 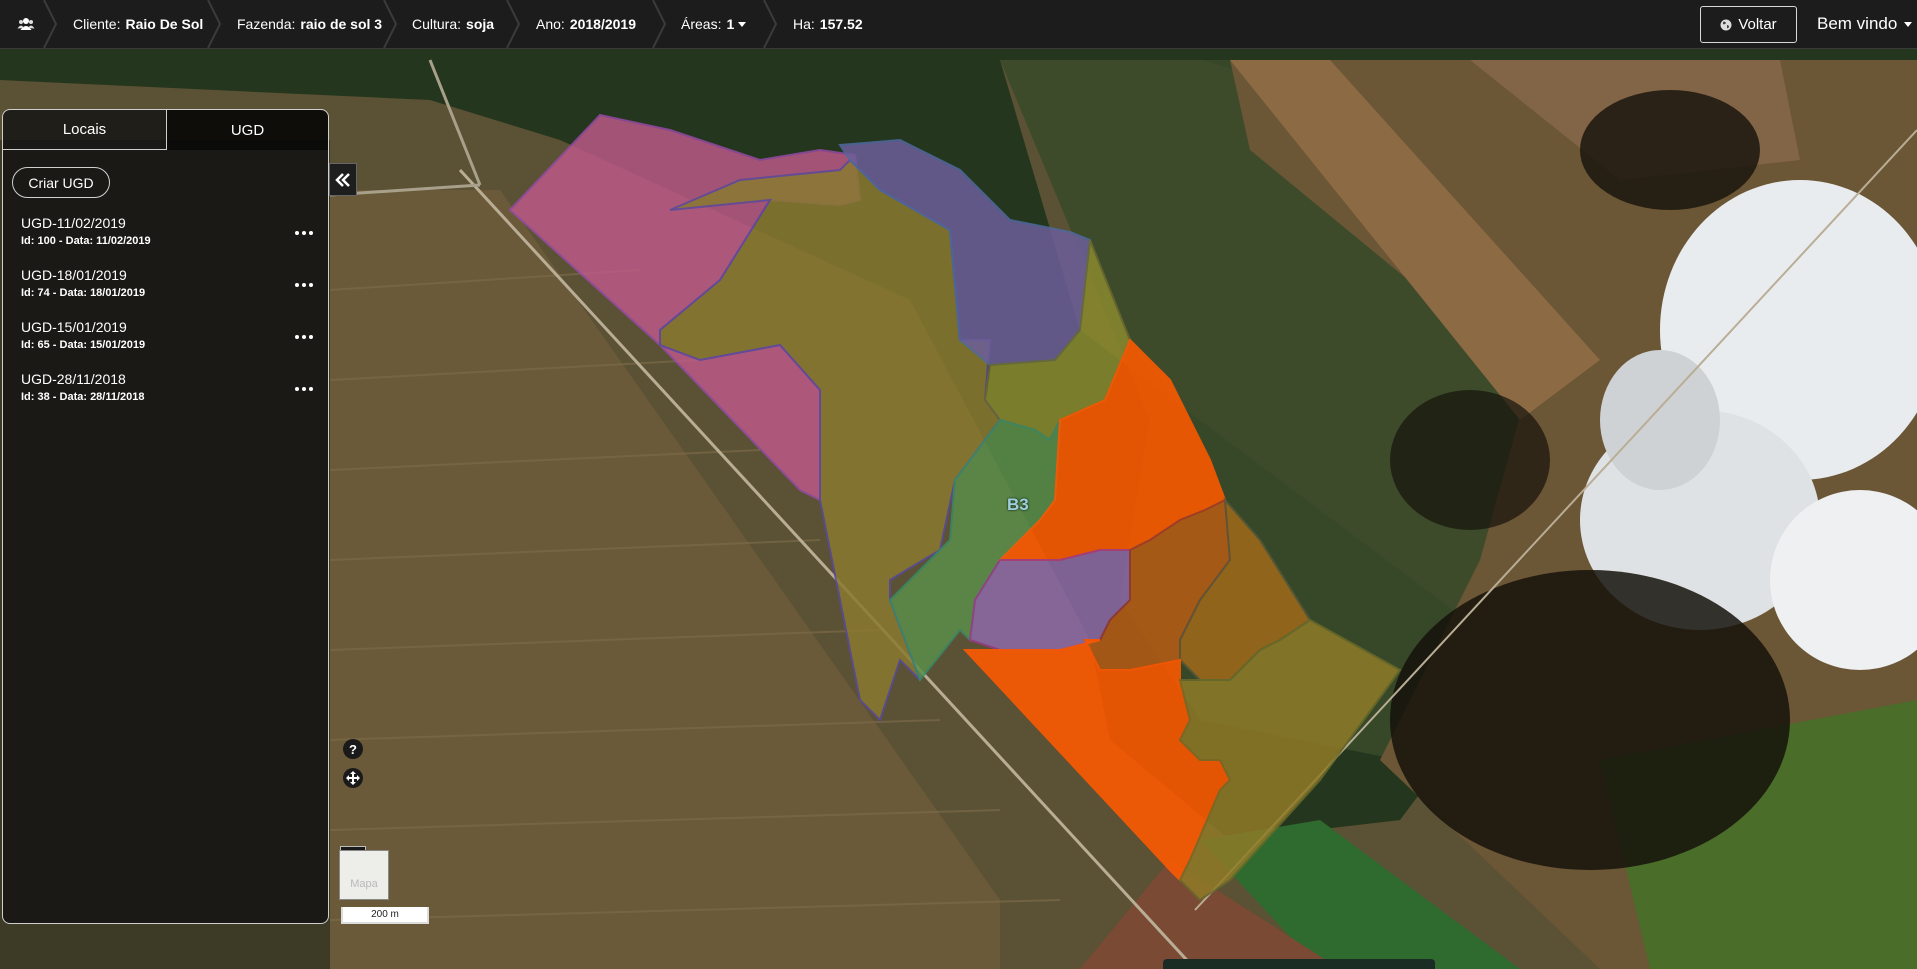 I want to click on breadcrumb-fazenda: Fazenda: raio de sol 3, so click(x=309, y=24).